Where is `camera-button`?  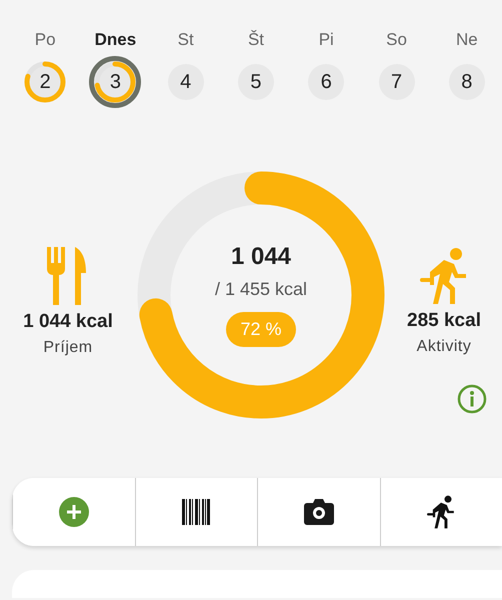
camera-button is located at coordinates (318, 512).